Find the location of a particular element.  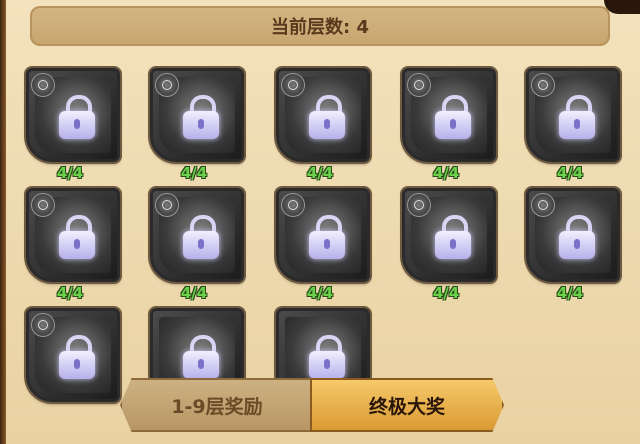

current-floor-text: 当前层数: 4 is located at coordinates (320, 27).